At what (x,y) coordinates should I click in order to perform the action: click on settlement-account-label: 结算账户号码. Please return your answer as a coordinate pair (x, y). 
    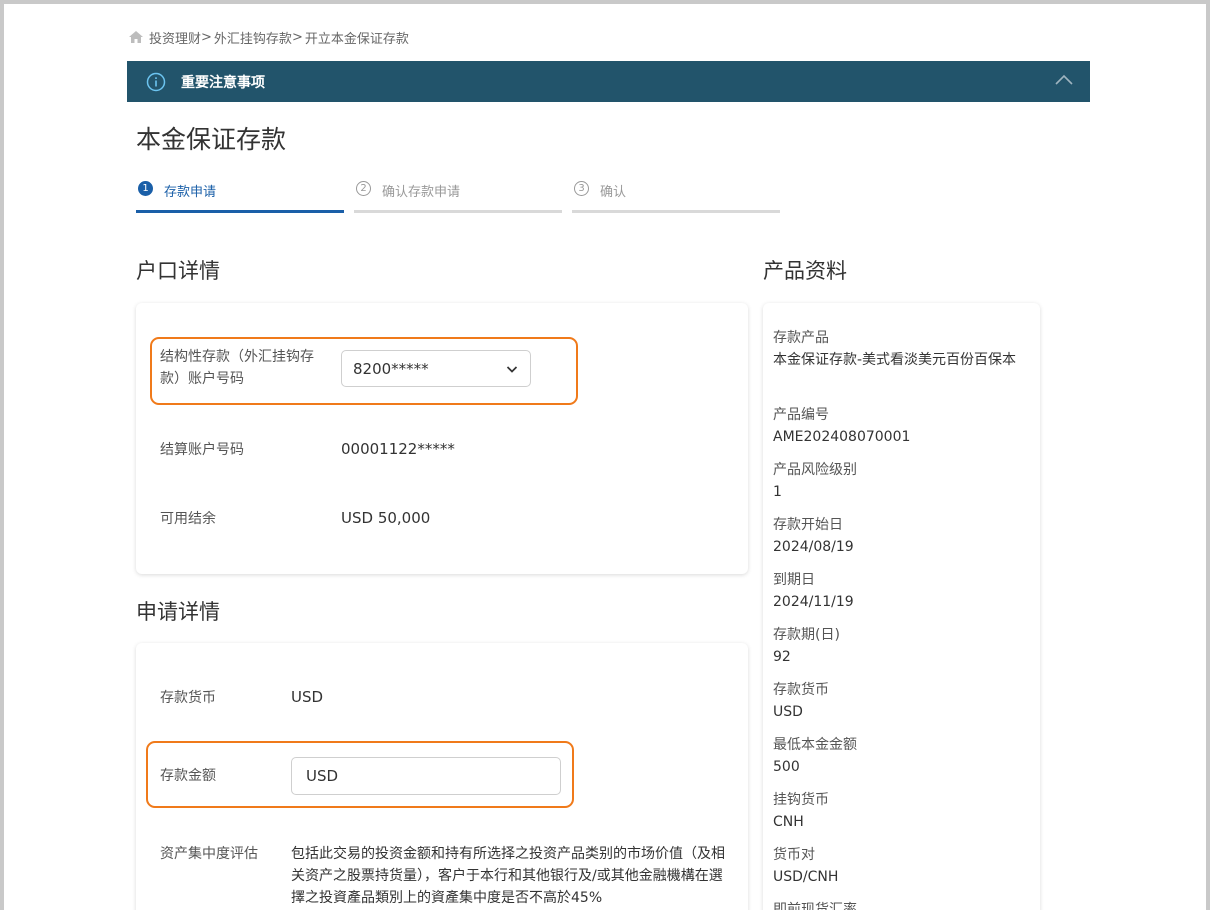
    Looking at the image, I should click on (202, 450).